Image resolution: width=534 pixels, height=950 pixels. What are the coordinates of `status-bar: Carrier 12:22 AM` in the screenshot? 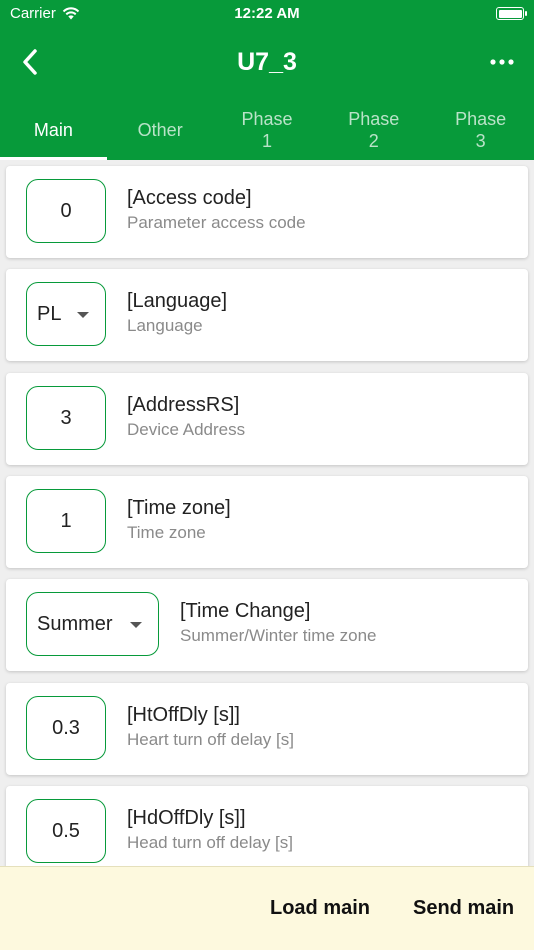 It's located at (267, 14).